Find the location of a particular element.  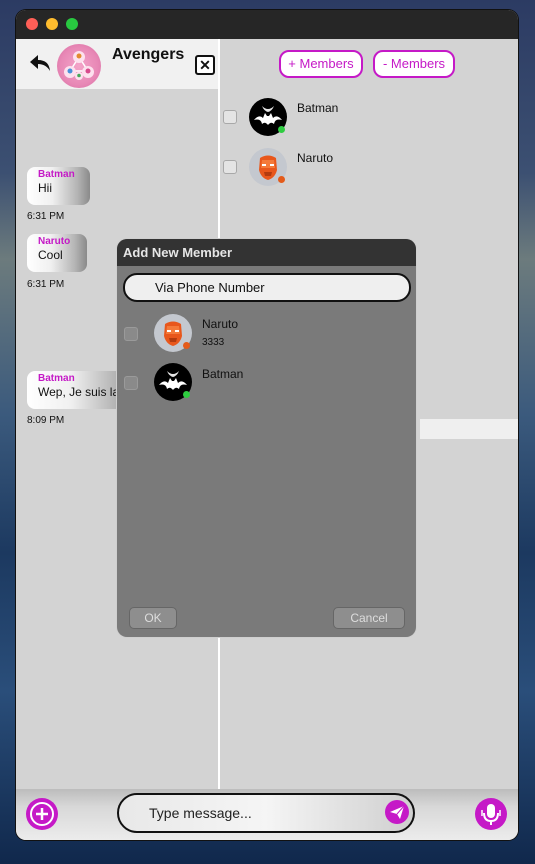

title-bar is located at coordinates (267, 24).